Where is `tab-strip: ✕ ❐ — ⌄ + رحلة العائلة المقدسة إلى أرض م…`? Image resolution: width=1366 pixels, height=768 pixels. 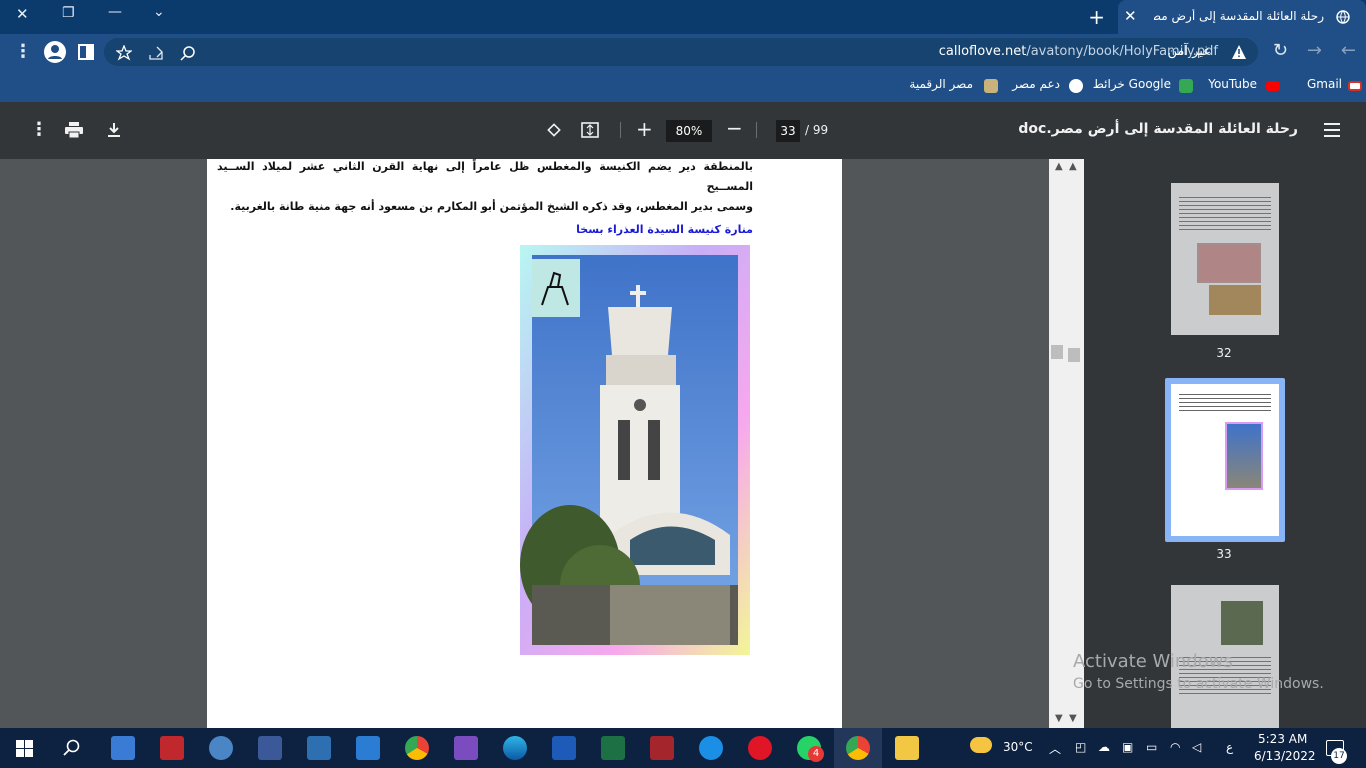 tab-strip: ✕ ❐ — ⌄ + رحلة العائلة المقدسة إلى أرض م… is located at coordinates (683, 17).